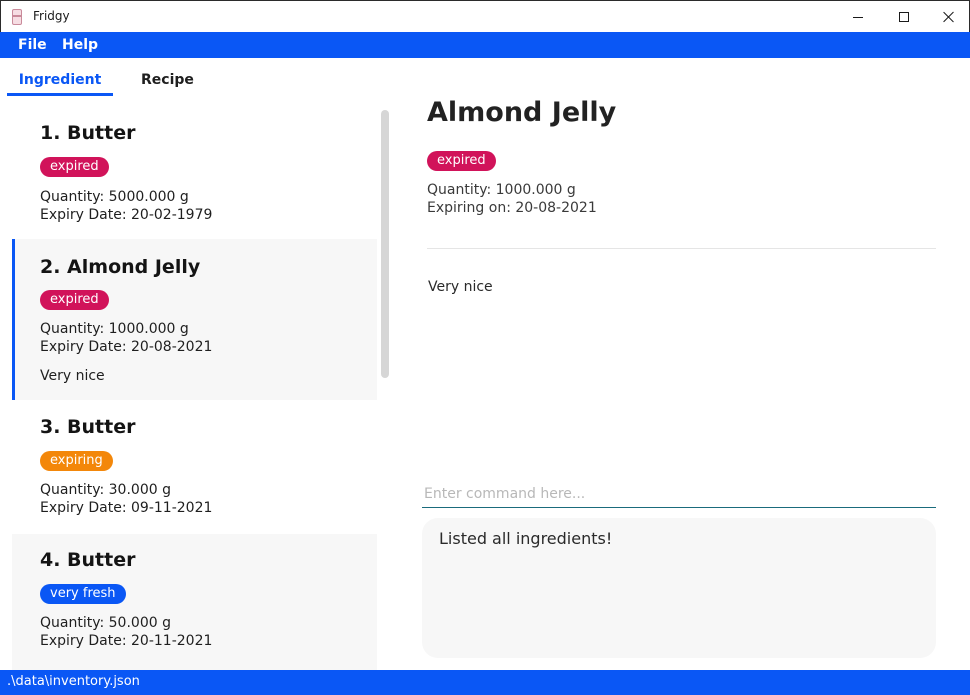 The height and width of the screenshot is (695, 970). What do you see at coordinates (385, 244) in the screenshot?
I see `list-scrollbar` at bounding box center [385, 244].